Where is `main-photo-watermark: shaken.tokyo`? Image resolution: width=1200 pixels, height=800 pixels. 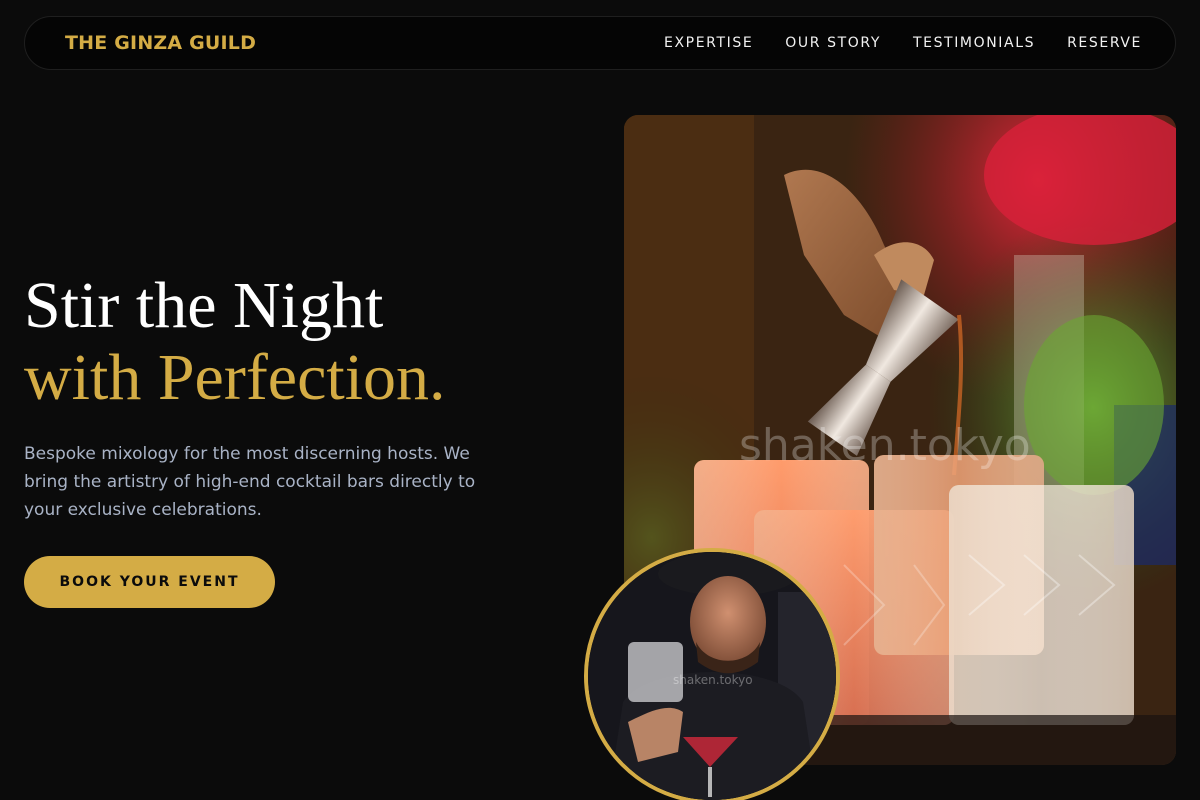
main-photo-watermark: shaken.tokyo is located at coordinates (885, 445).